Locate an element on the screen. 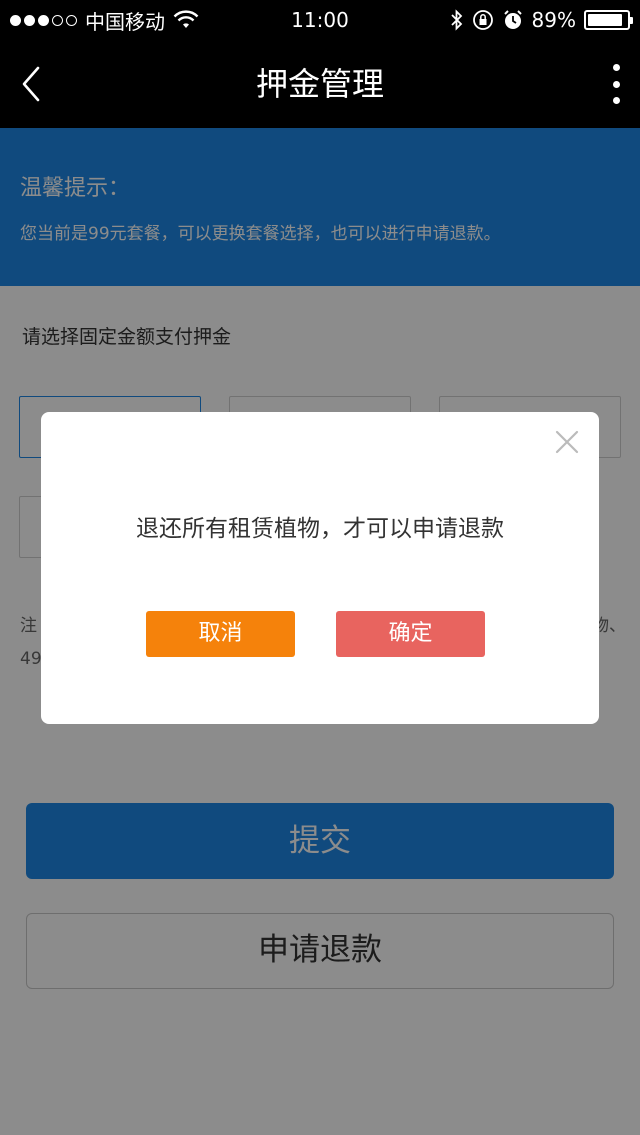 The height and width of the screenshot is (1135, 640). battery-icon is located at coordinates (608, 20).